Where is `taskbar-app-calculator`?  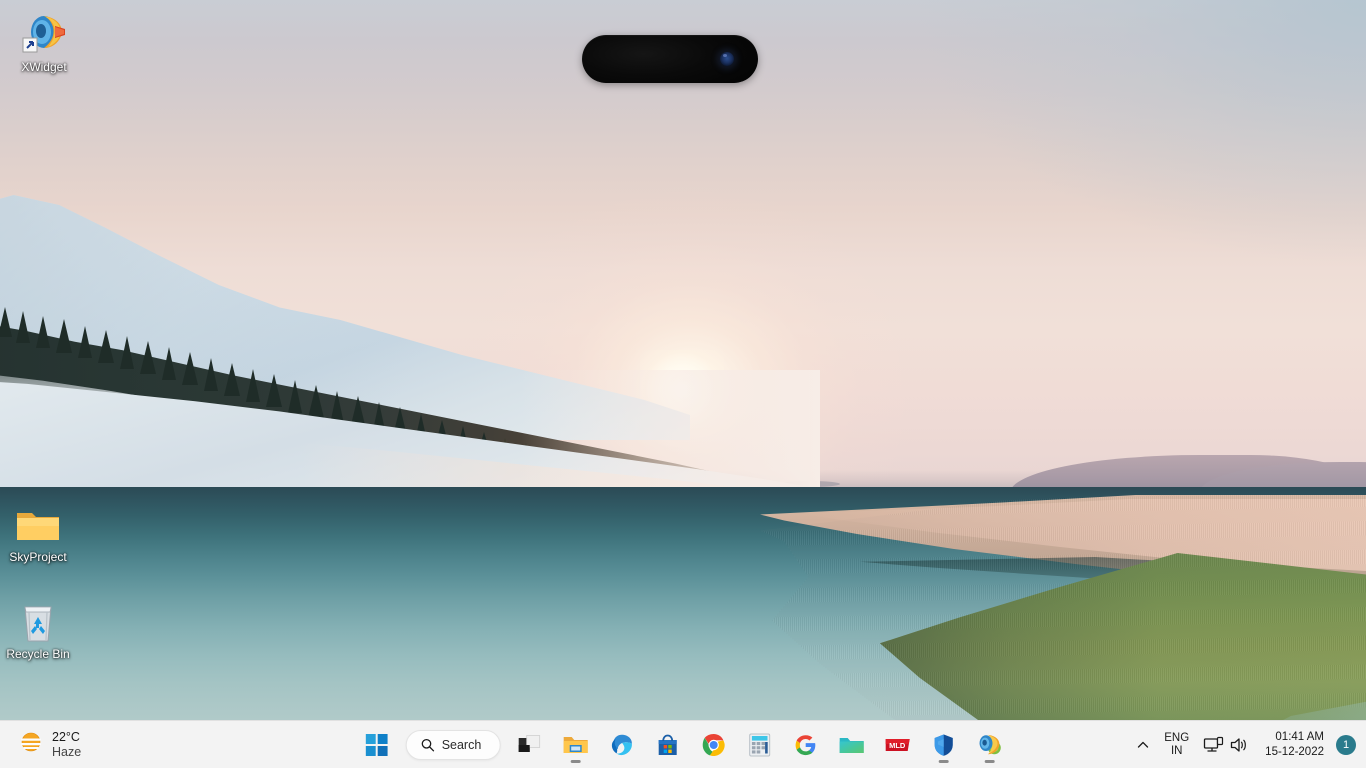 taskbar-app-calculator is located at coordinates (759, 745).